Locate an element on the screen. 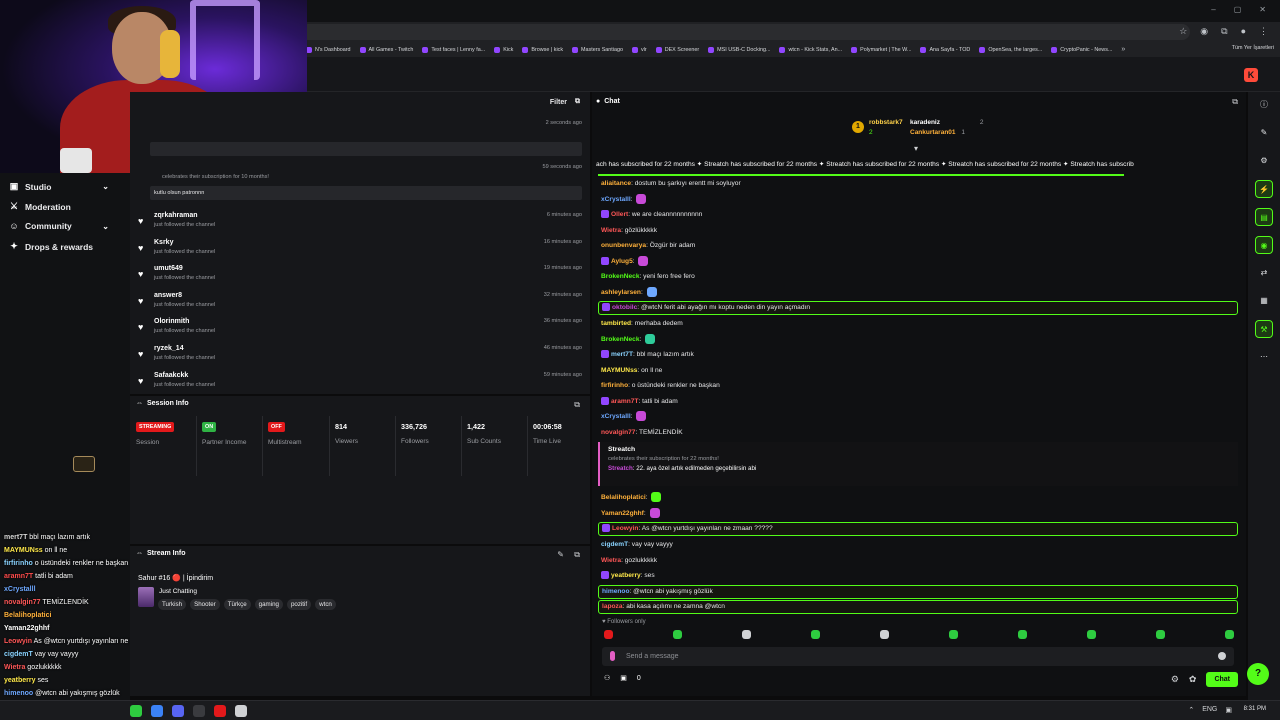  chat-username: Leowyin is located at coordinates (625, 528).